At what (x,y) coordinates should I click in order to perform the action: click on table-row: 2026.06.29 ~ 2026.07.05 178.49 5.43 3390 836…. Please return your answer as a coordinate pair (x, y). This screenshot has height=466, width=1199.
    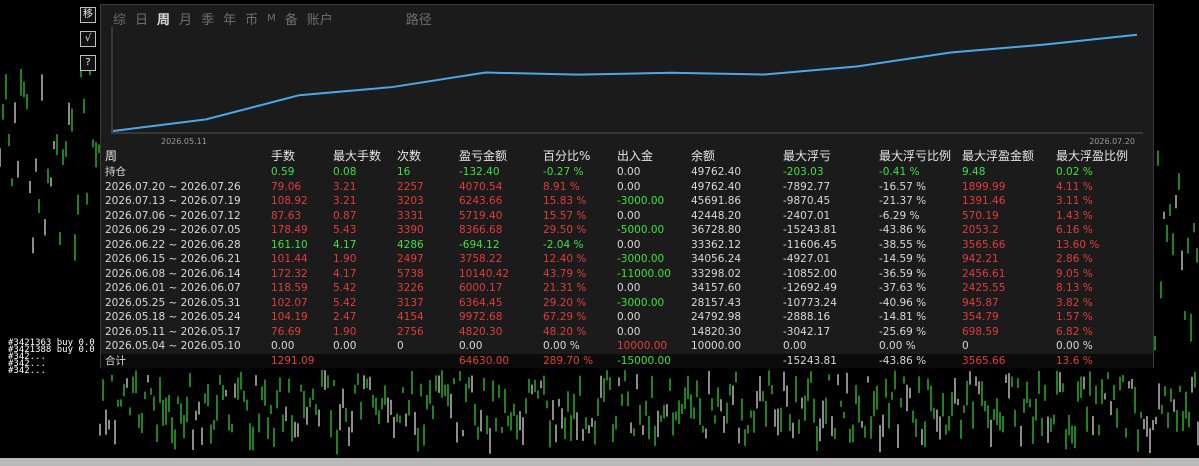
    Looking at the image, I should click on (627, 230).